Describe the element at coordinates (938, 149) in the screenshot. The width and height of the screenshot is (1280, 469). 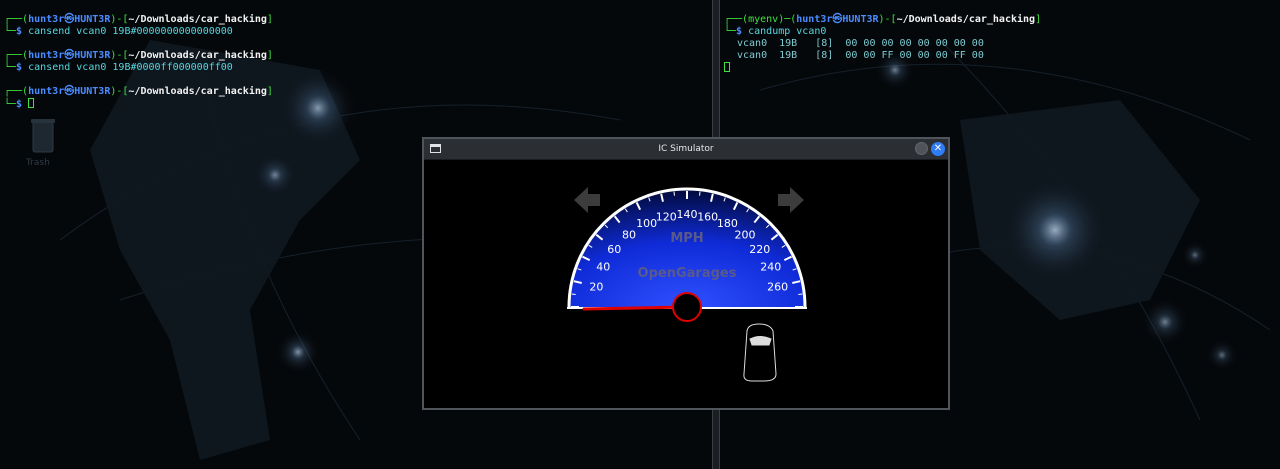
I see `close-button: ✕` at that location.